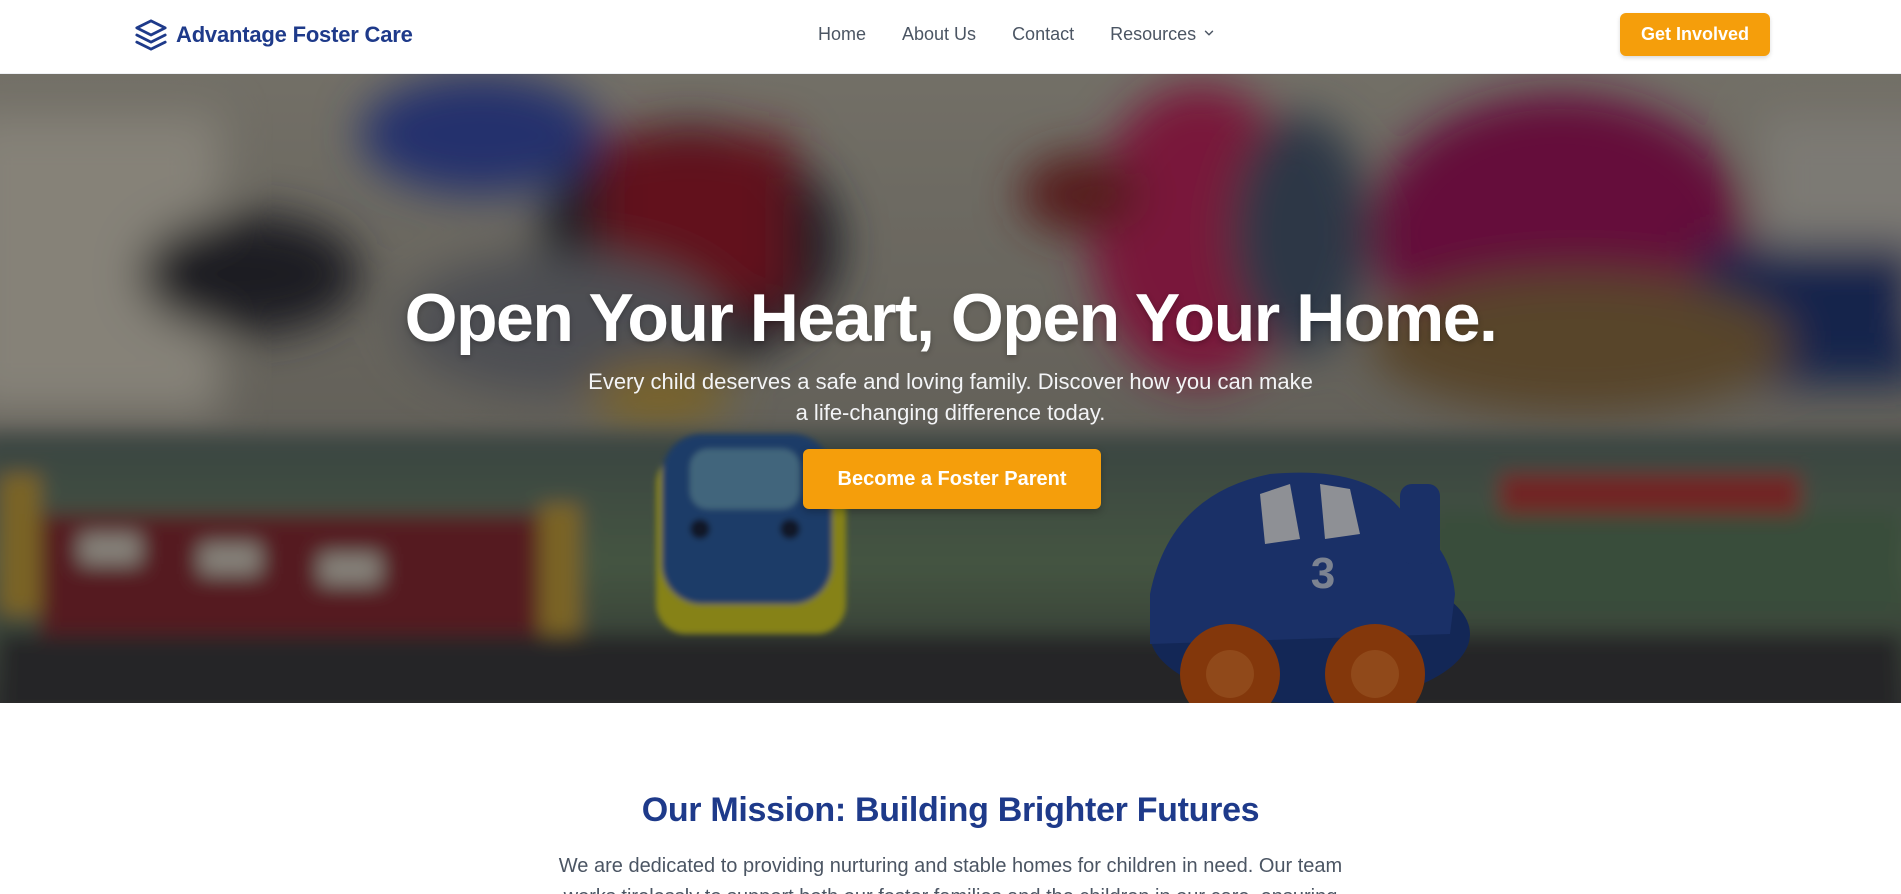 This screenshot has height=894, width=1901. I want to click on layers-icon, so click(151, 35).